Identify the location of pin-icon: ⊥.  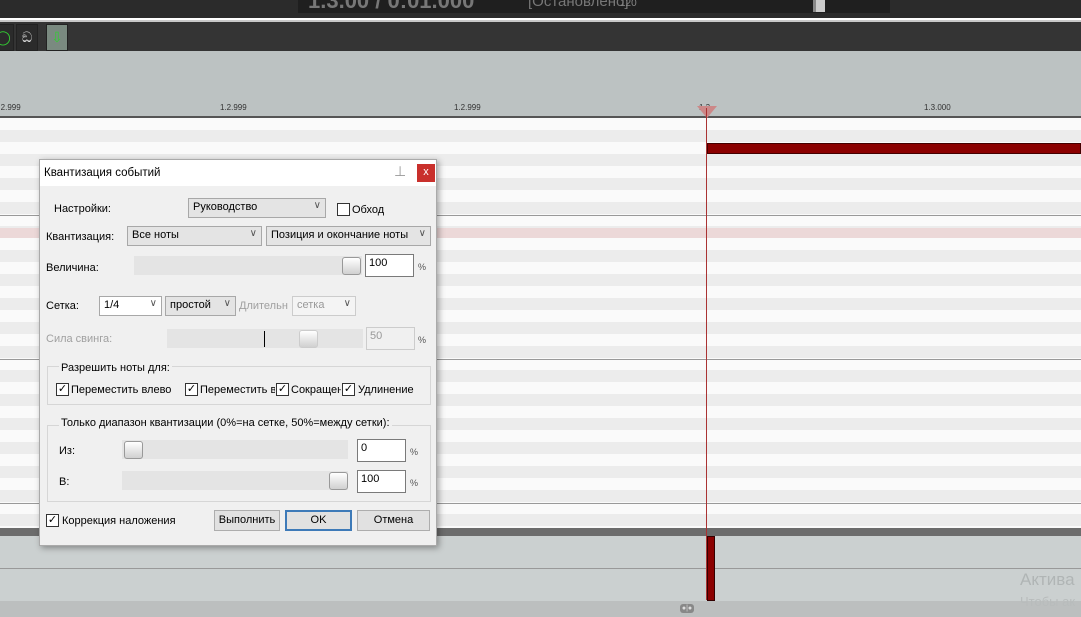
(400, 171).